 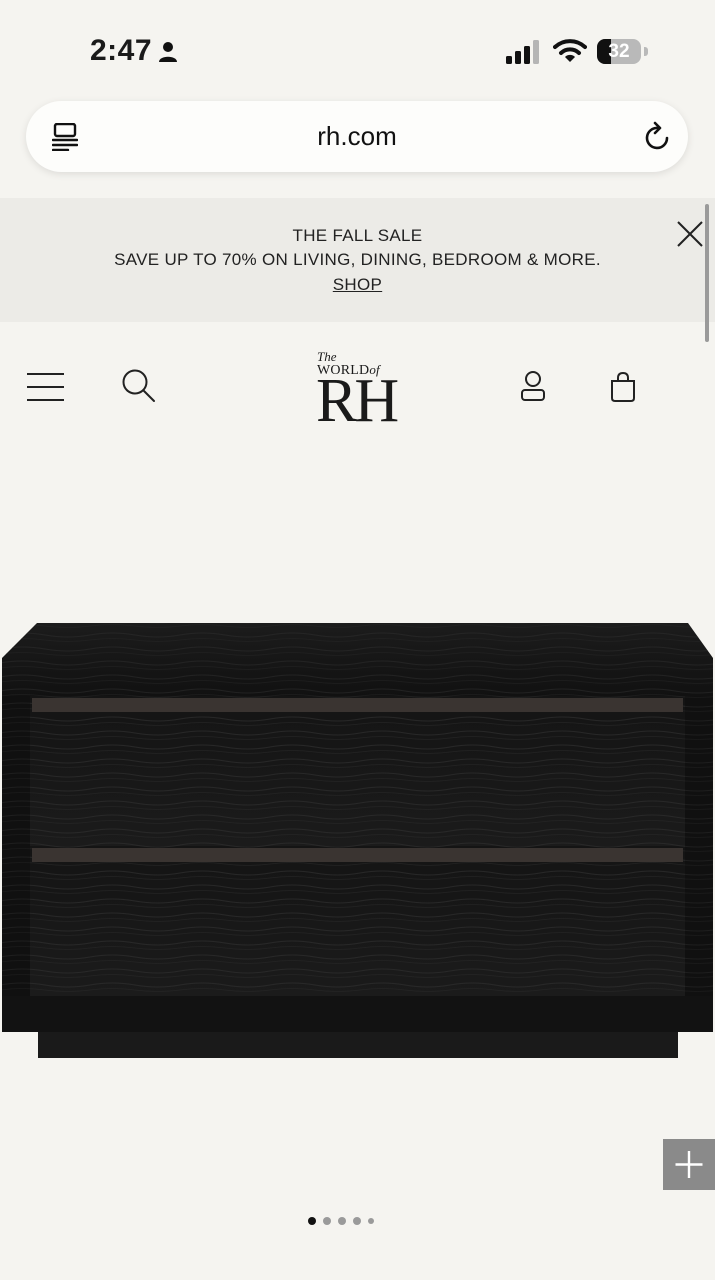 I want to click on battery-tip, so click(x=646, y=51).